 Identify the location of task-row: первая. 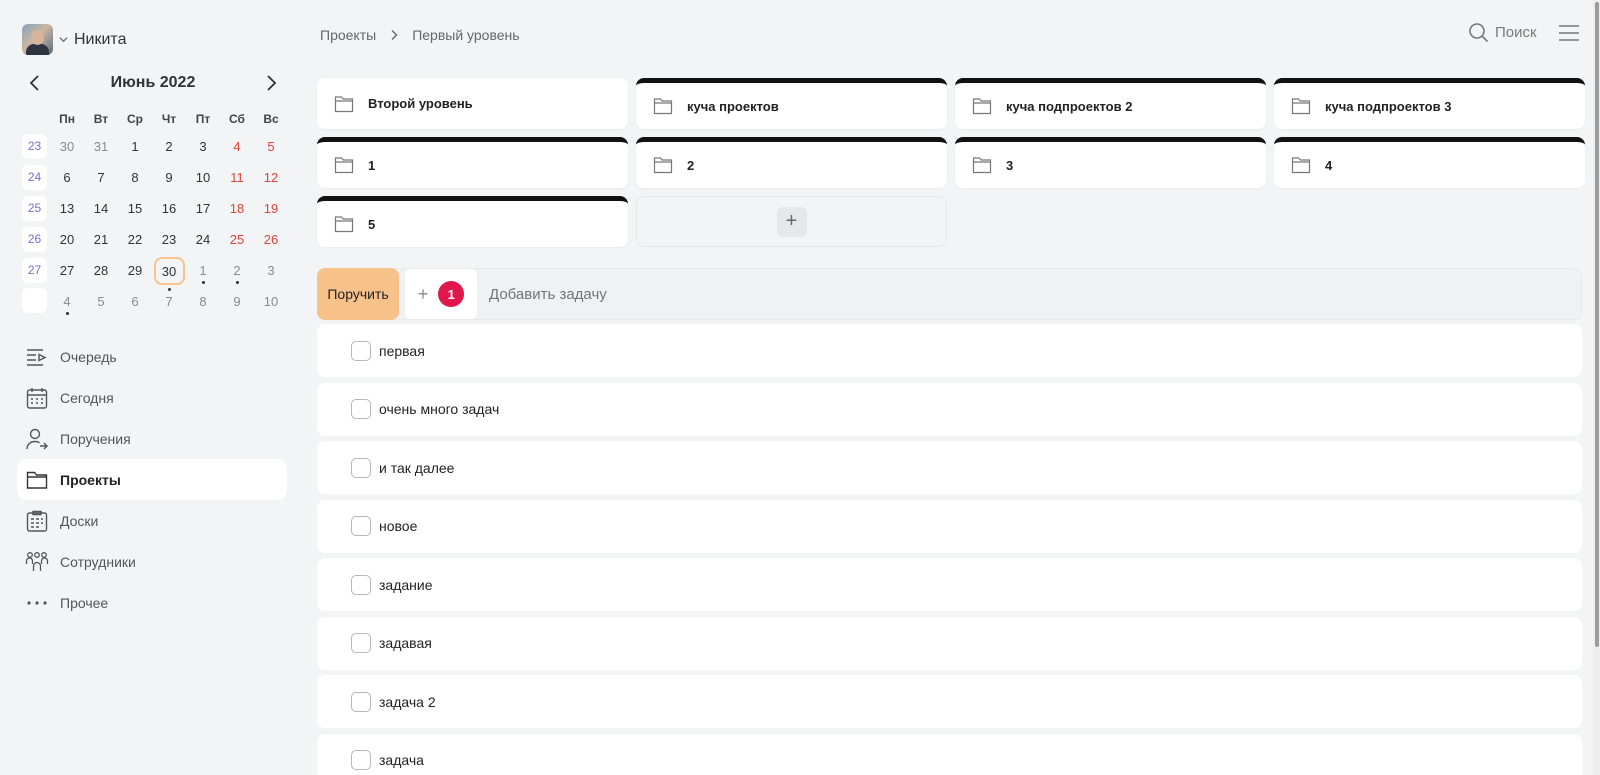
(949, 350).